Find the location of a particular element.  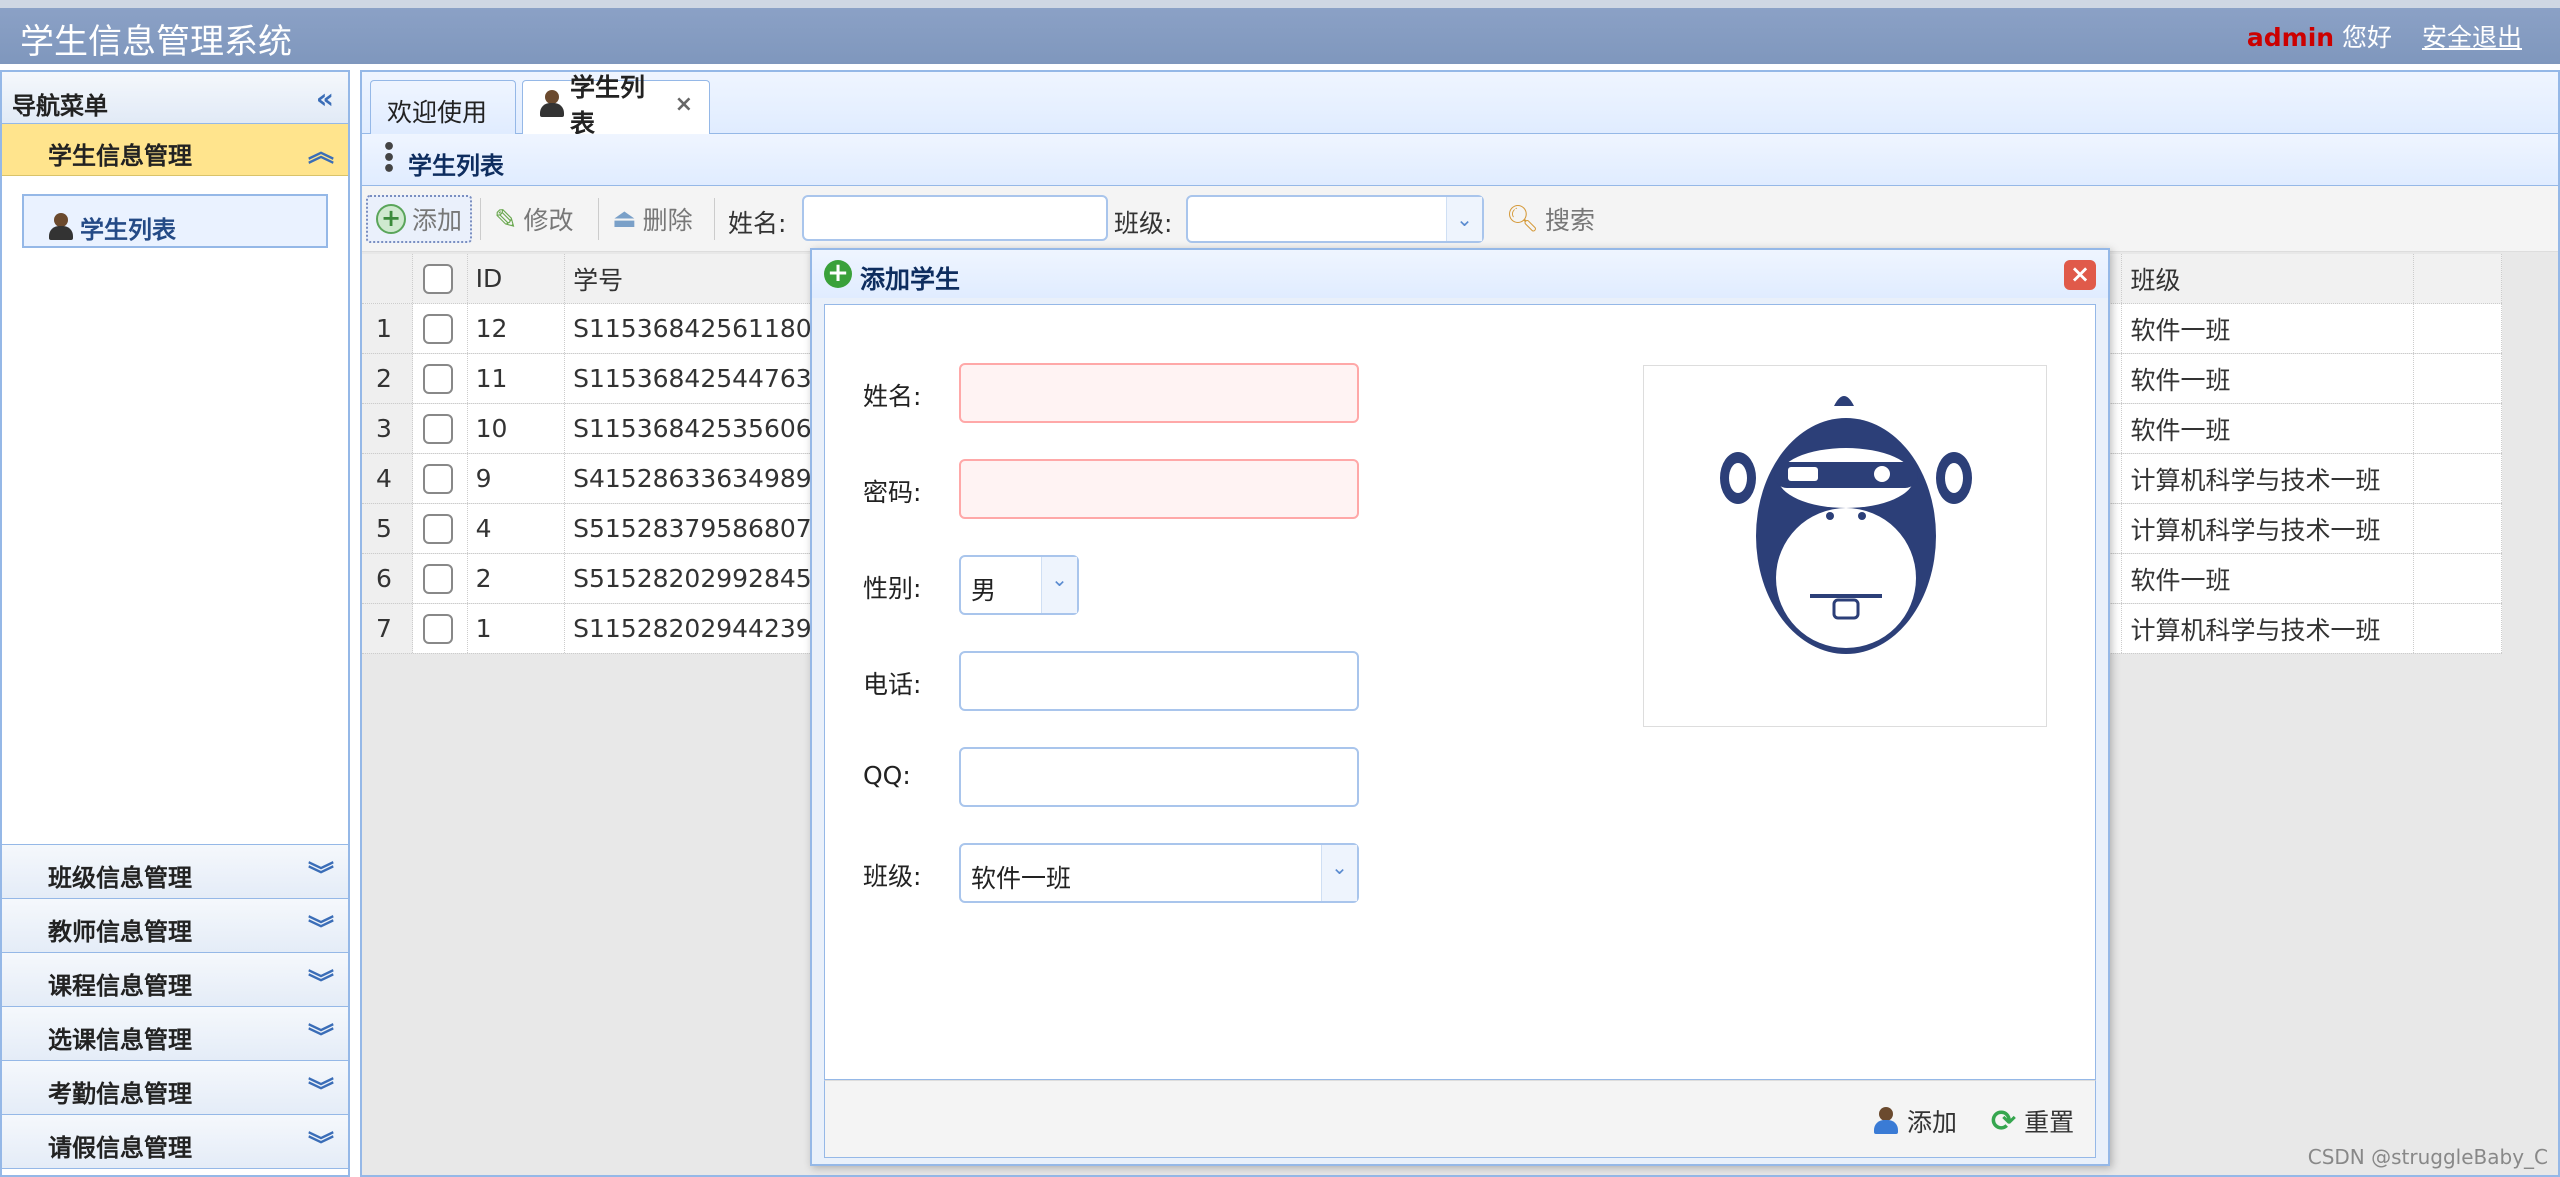

header-filler is located at coordinates (2458, 278).